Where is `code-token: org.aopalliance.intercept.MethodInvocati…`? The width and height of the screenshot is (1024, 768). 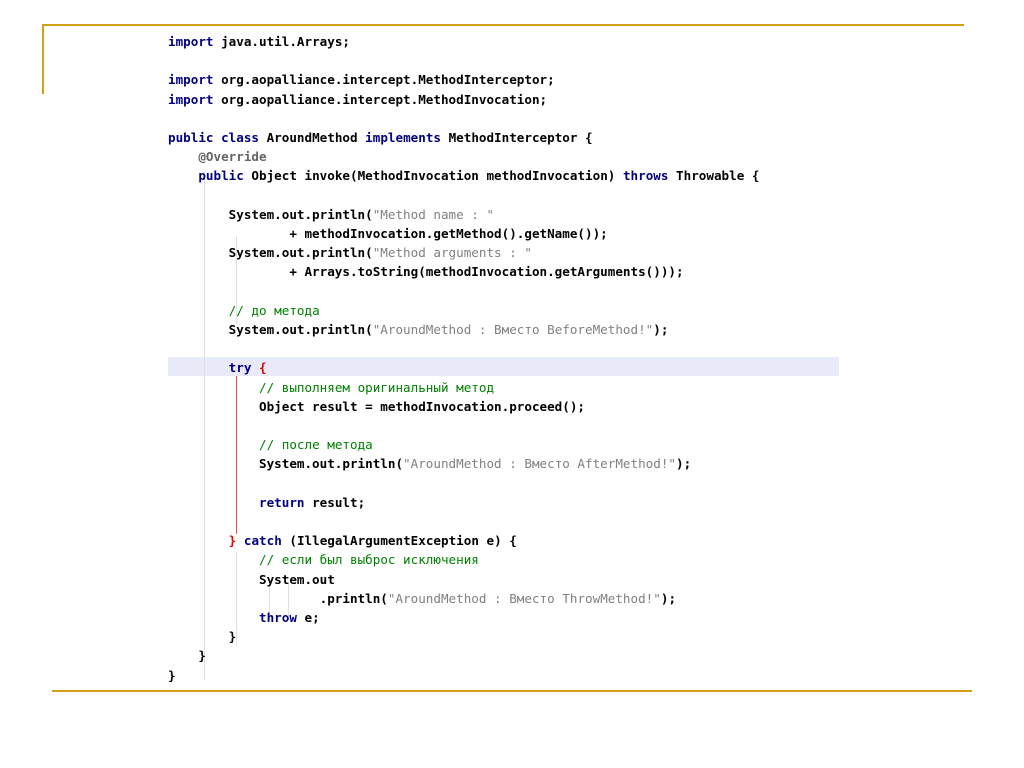
code-token: org.aopalliance.intercept.MethodInvocati… is located at coordinates (380, 99).